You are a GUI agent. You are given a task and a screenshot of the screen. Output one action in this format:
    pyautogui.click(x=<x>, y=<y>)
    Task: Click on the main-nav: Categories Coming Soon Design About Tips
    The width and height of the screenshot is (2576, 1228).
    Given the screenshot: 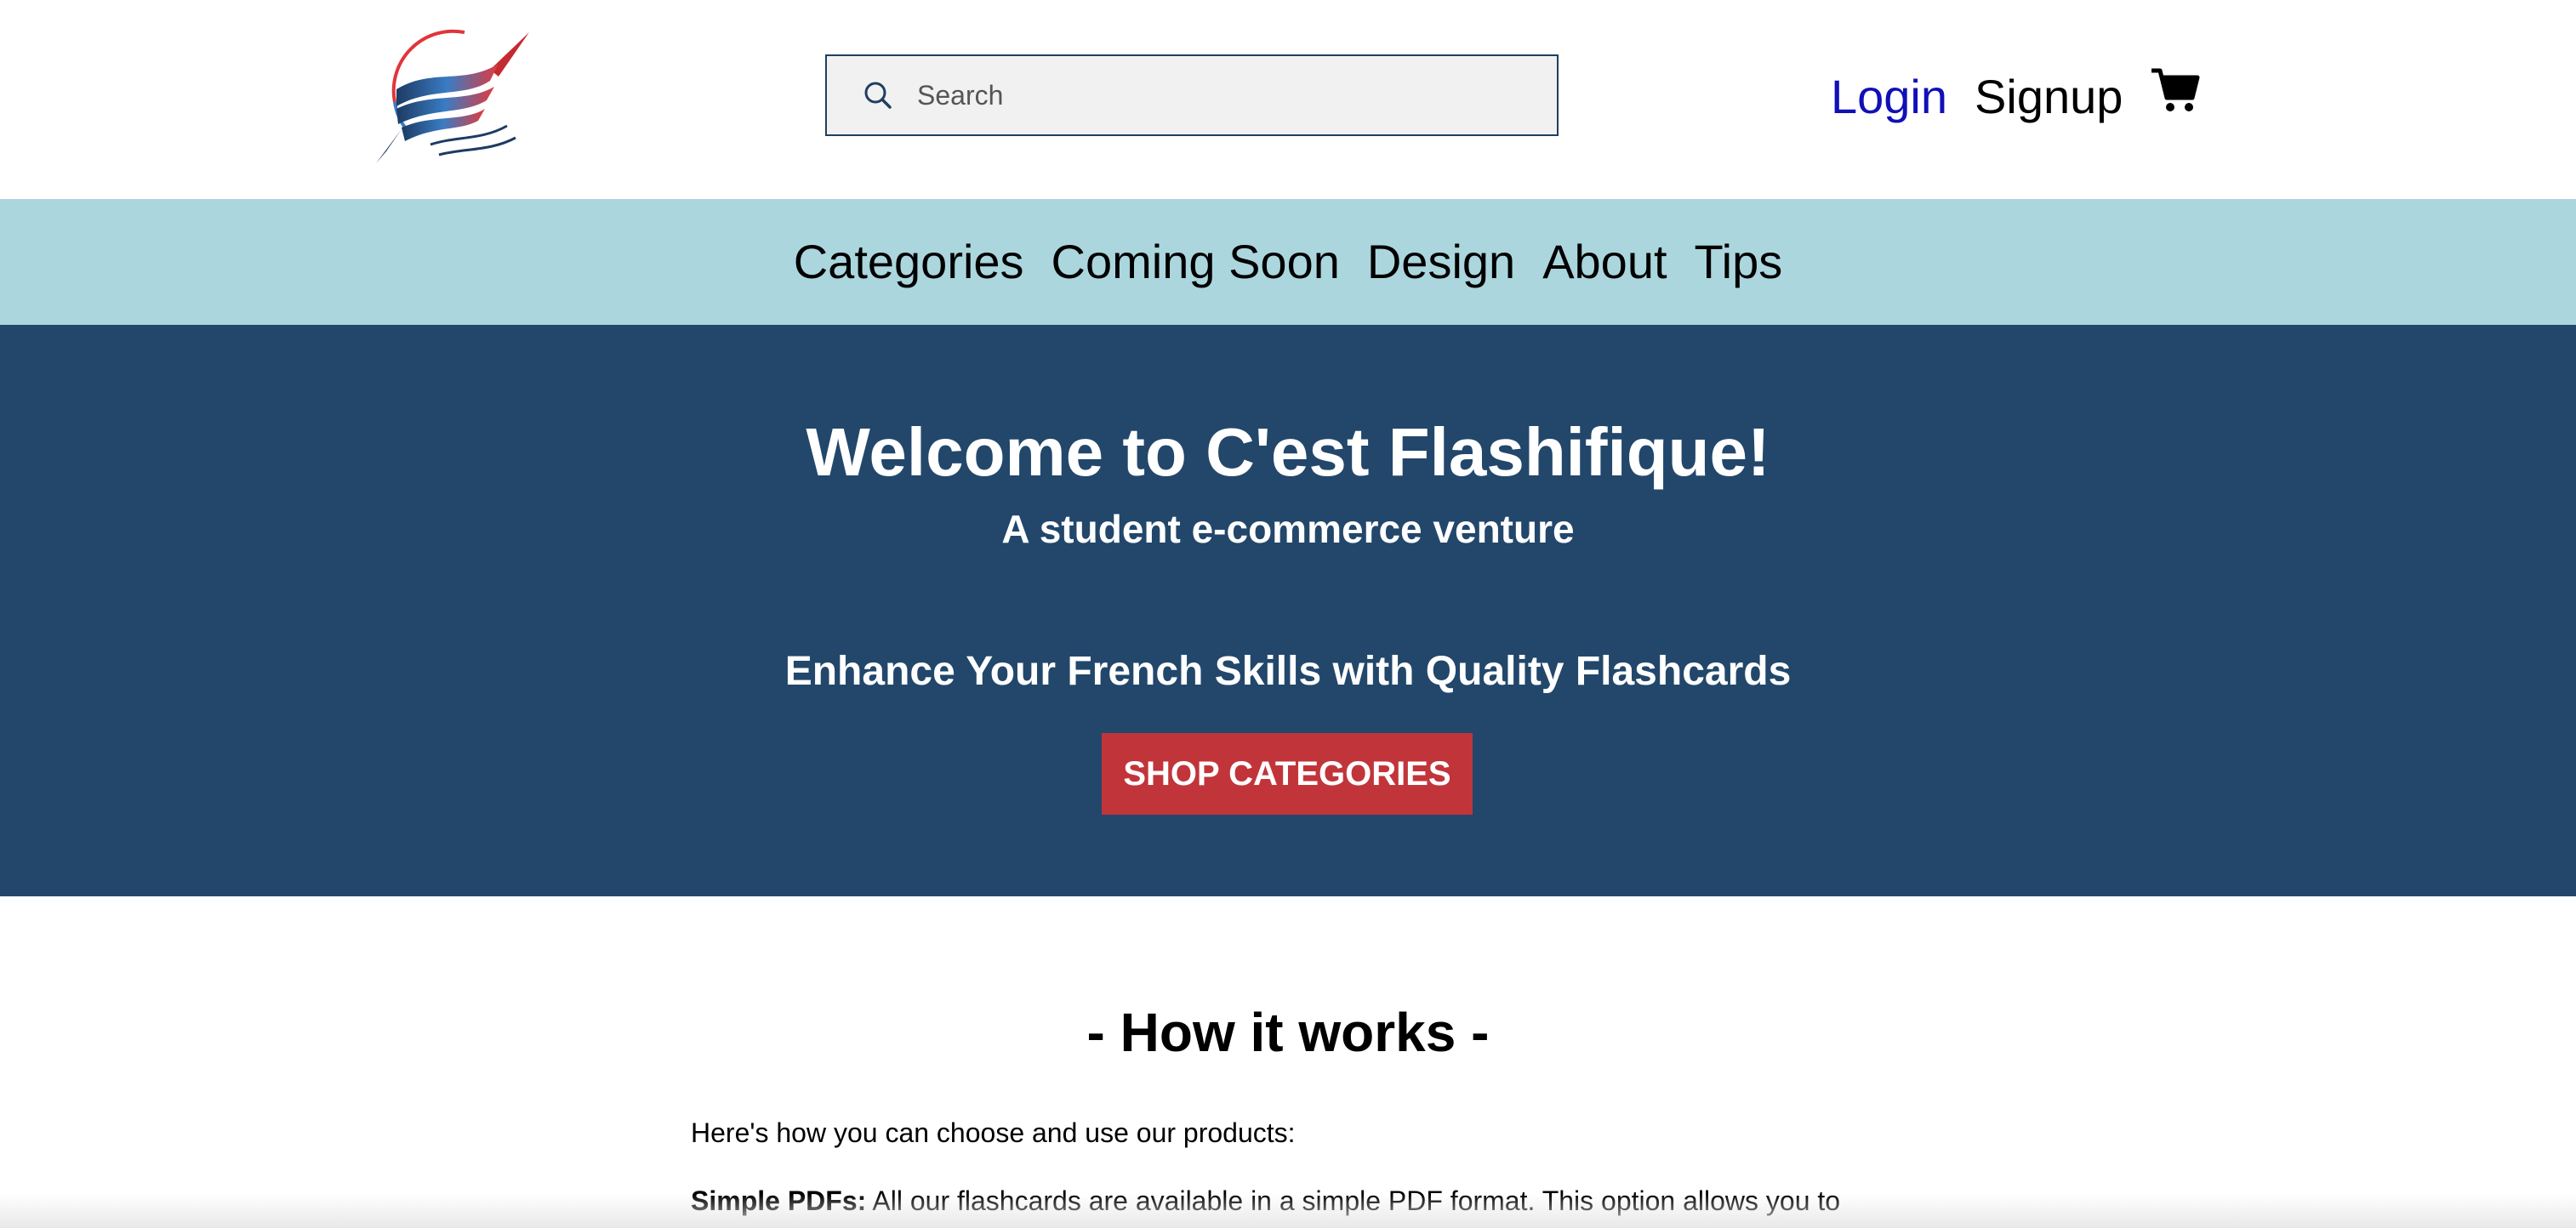 What is the action you would take?
    pyautogui.click(x=1288, y=262)
    